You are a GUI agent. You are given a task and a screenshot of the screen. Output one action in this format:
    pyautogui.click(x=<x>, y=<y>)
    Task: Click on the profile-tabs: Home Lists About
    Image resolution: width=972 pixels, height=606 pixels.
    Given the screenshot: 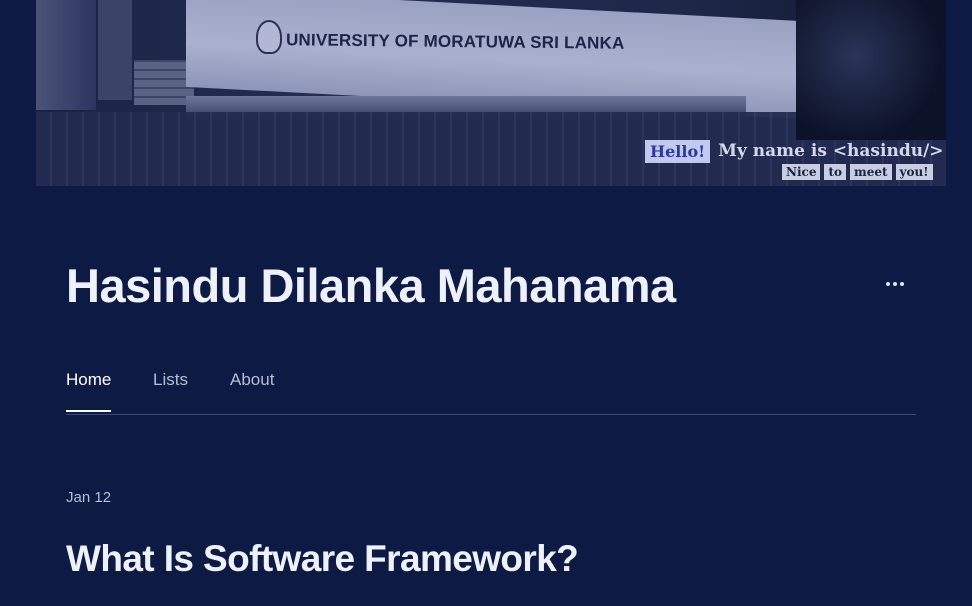 What is the action you would take?
    pyautogui.click(x=491, y=392)
    